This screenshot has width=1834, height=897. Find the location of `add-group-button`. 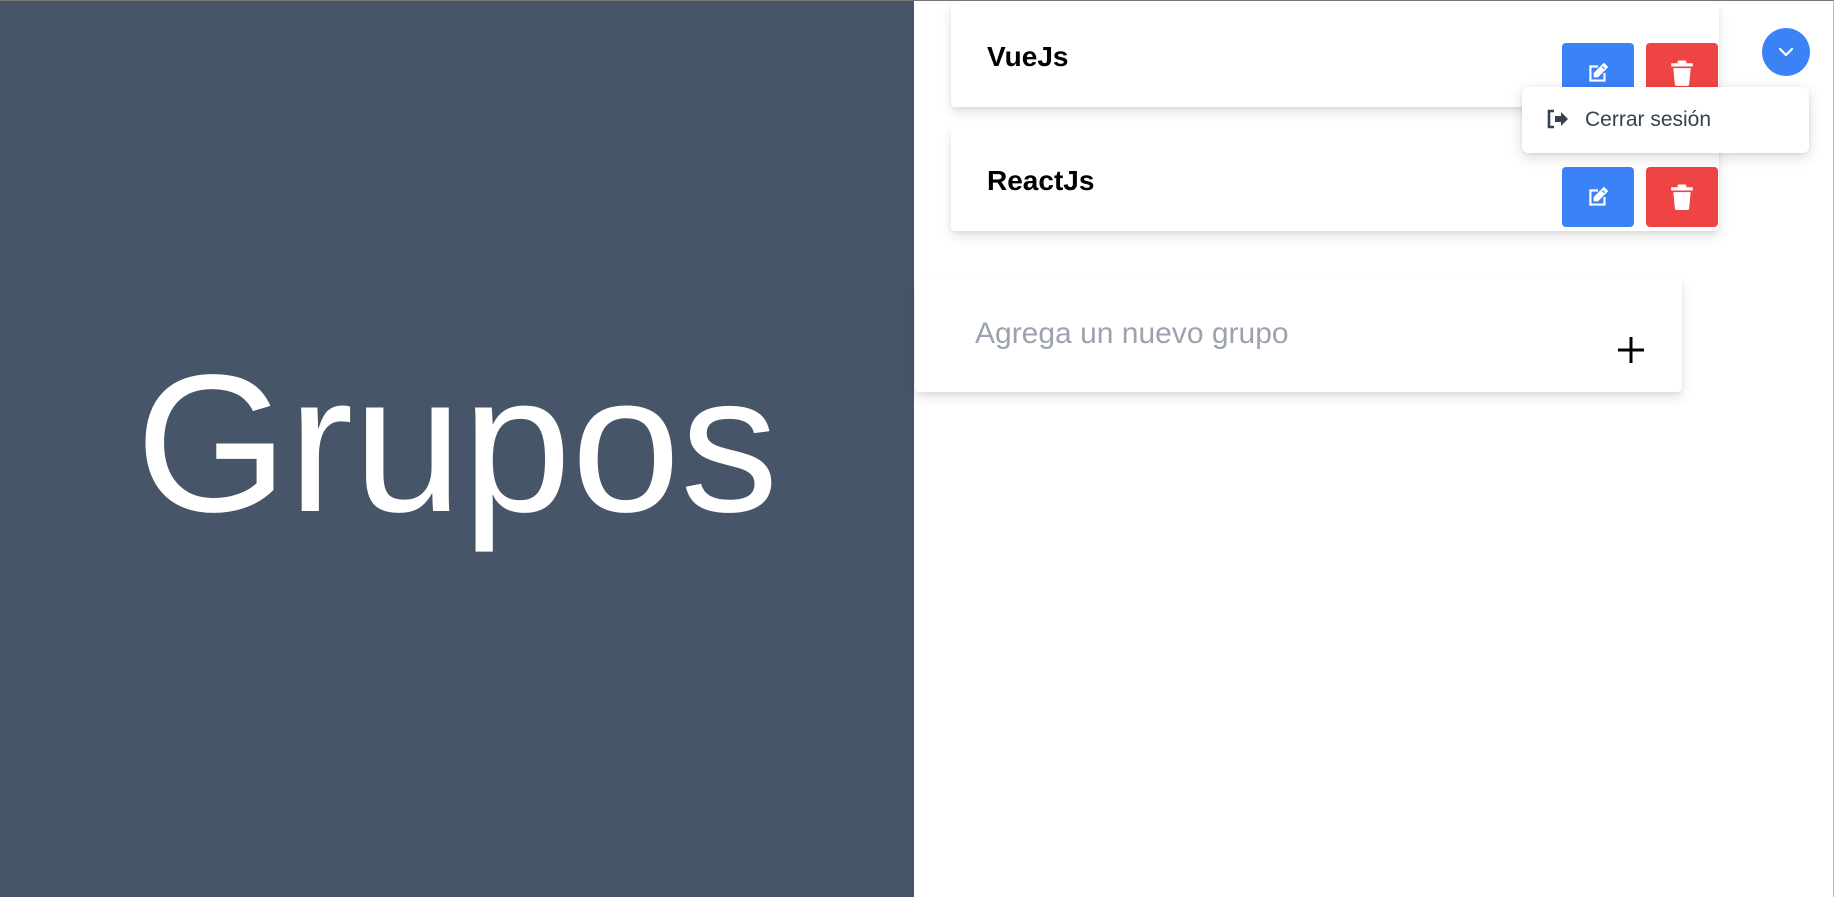

add-group-button is located at coordinates (1631, 350).